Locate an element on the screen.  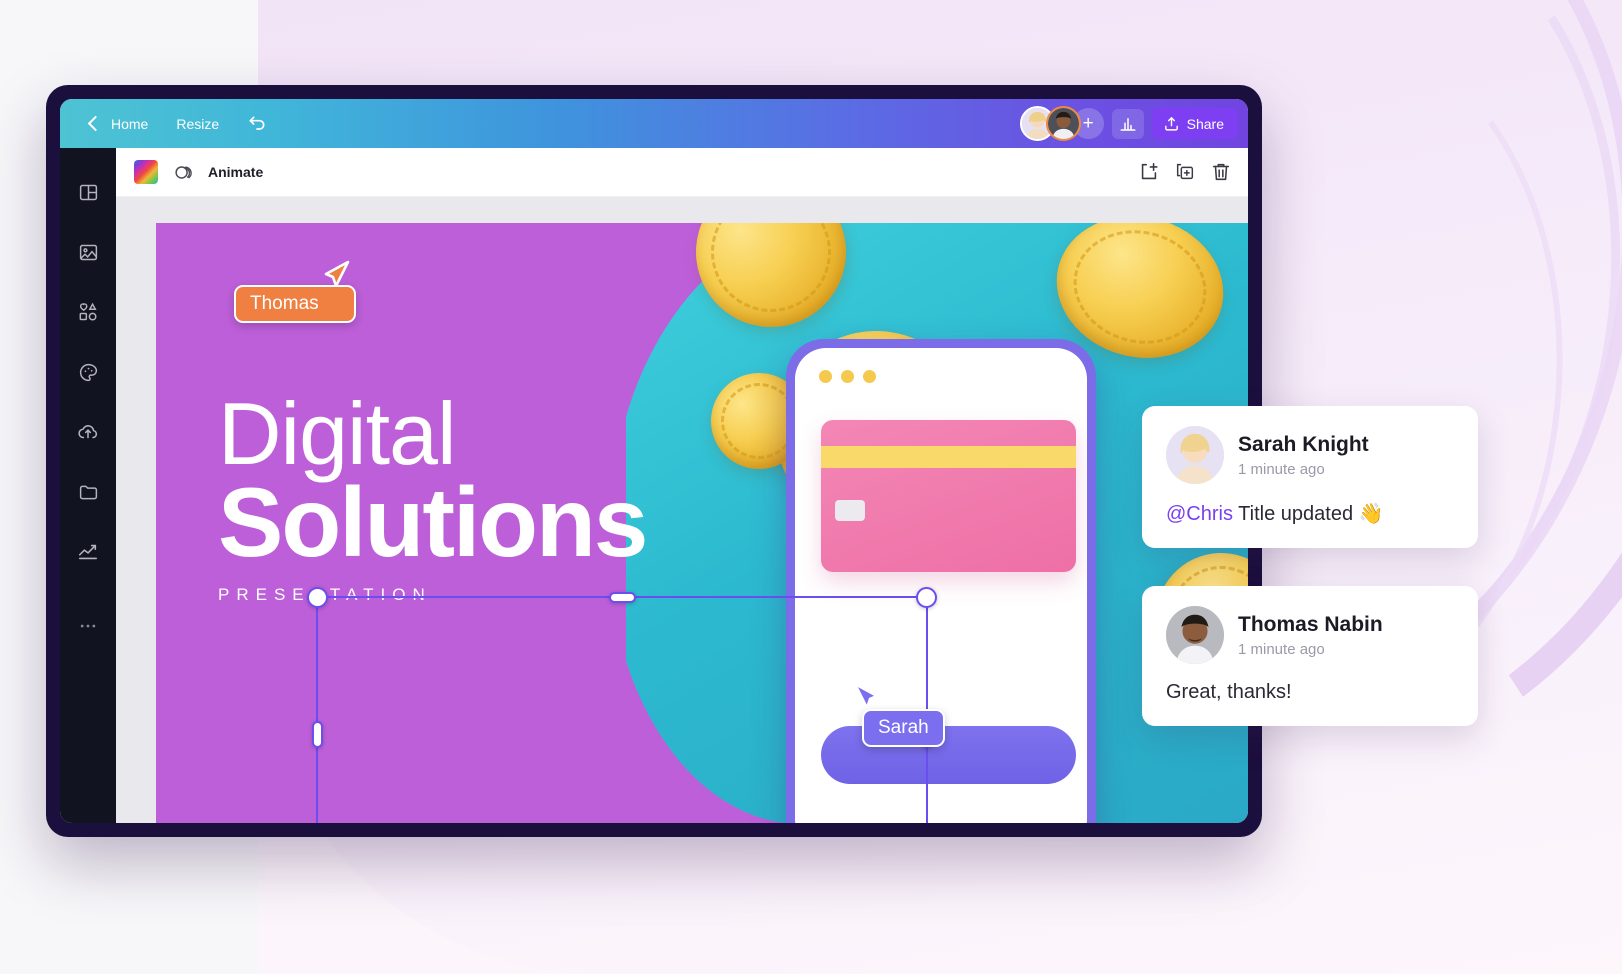
sidebar-item-uploads is located at coordinates (88, 432).